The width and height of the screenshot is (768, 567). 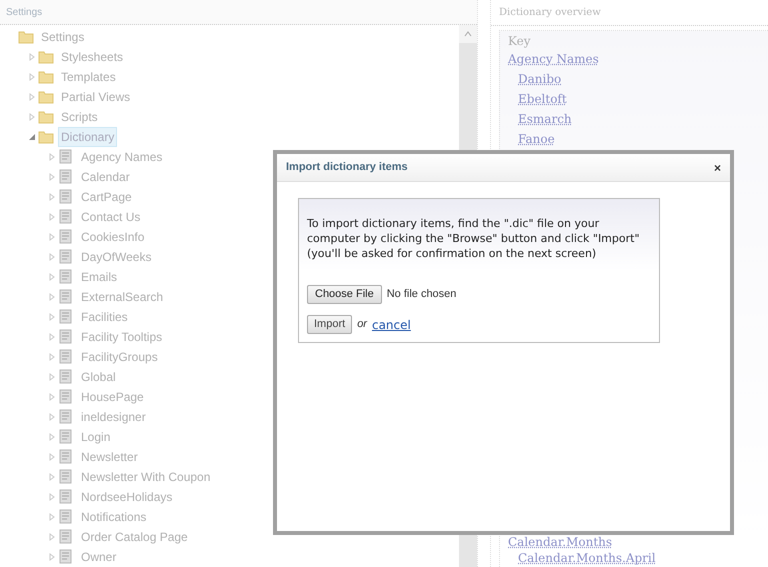 I want to click on dictionary-link: Calendar.Months.April, so click(x=587, y=558).